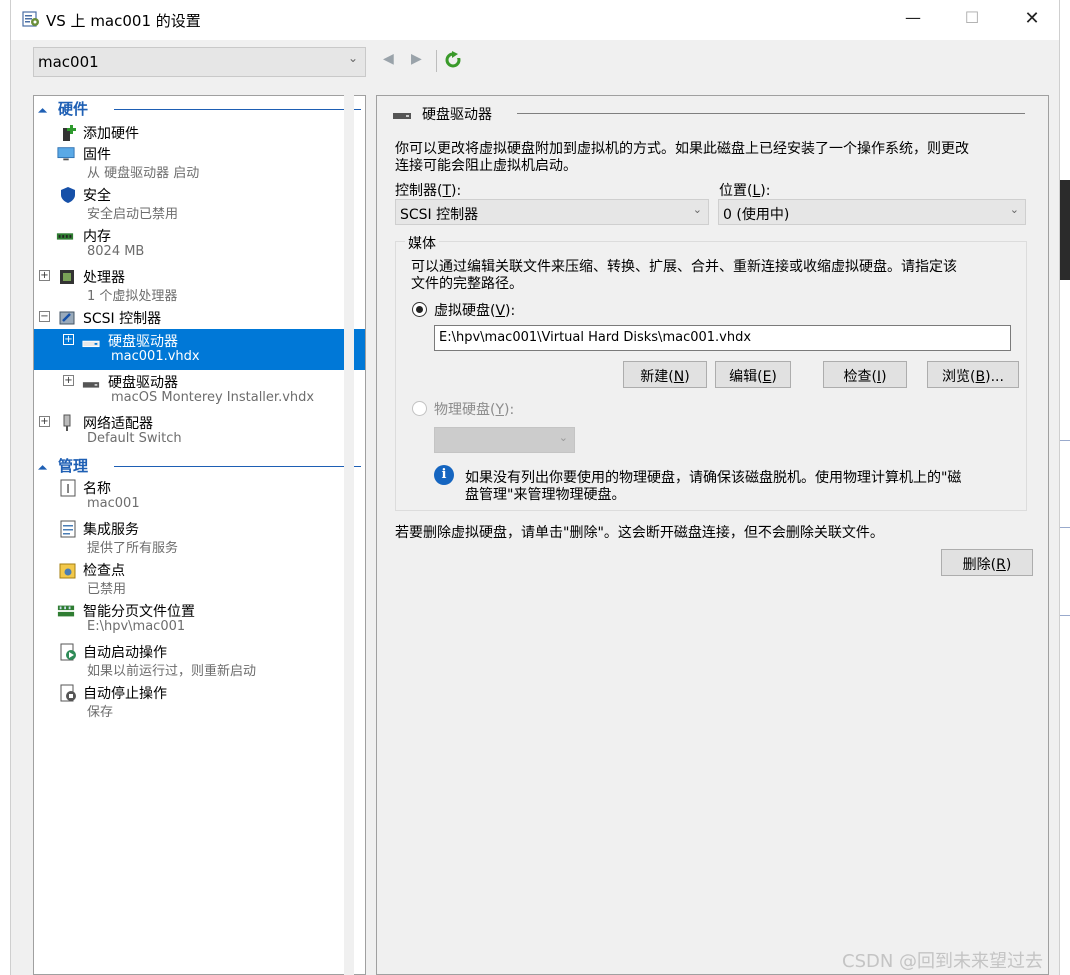 The width and height of the screenshot is (1070, 975). What do you see at coordinates (67, 318) in the screenshot?
I see `scsi-controller-icon` at bounding box center [67, 318].